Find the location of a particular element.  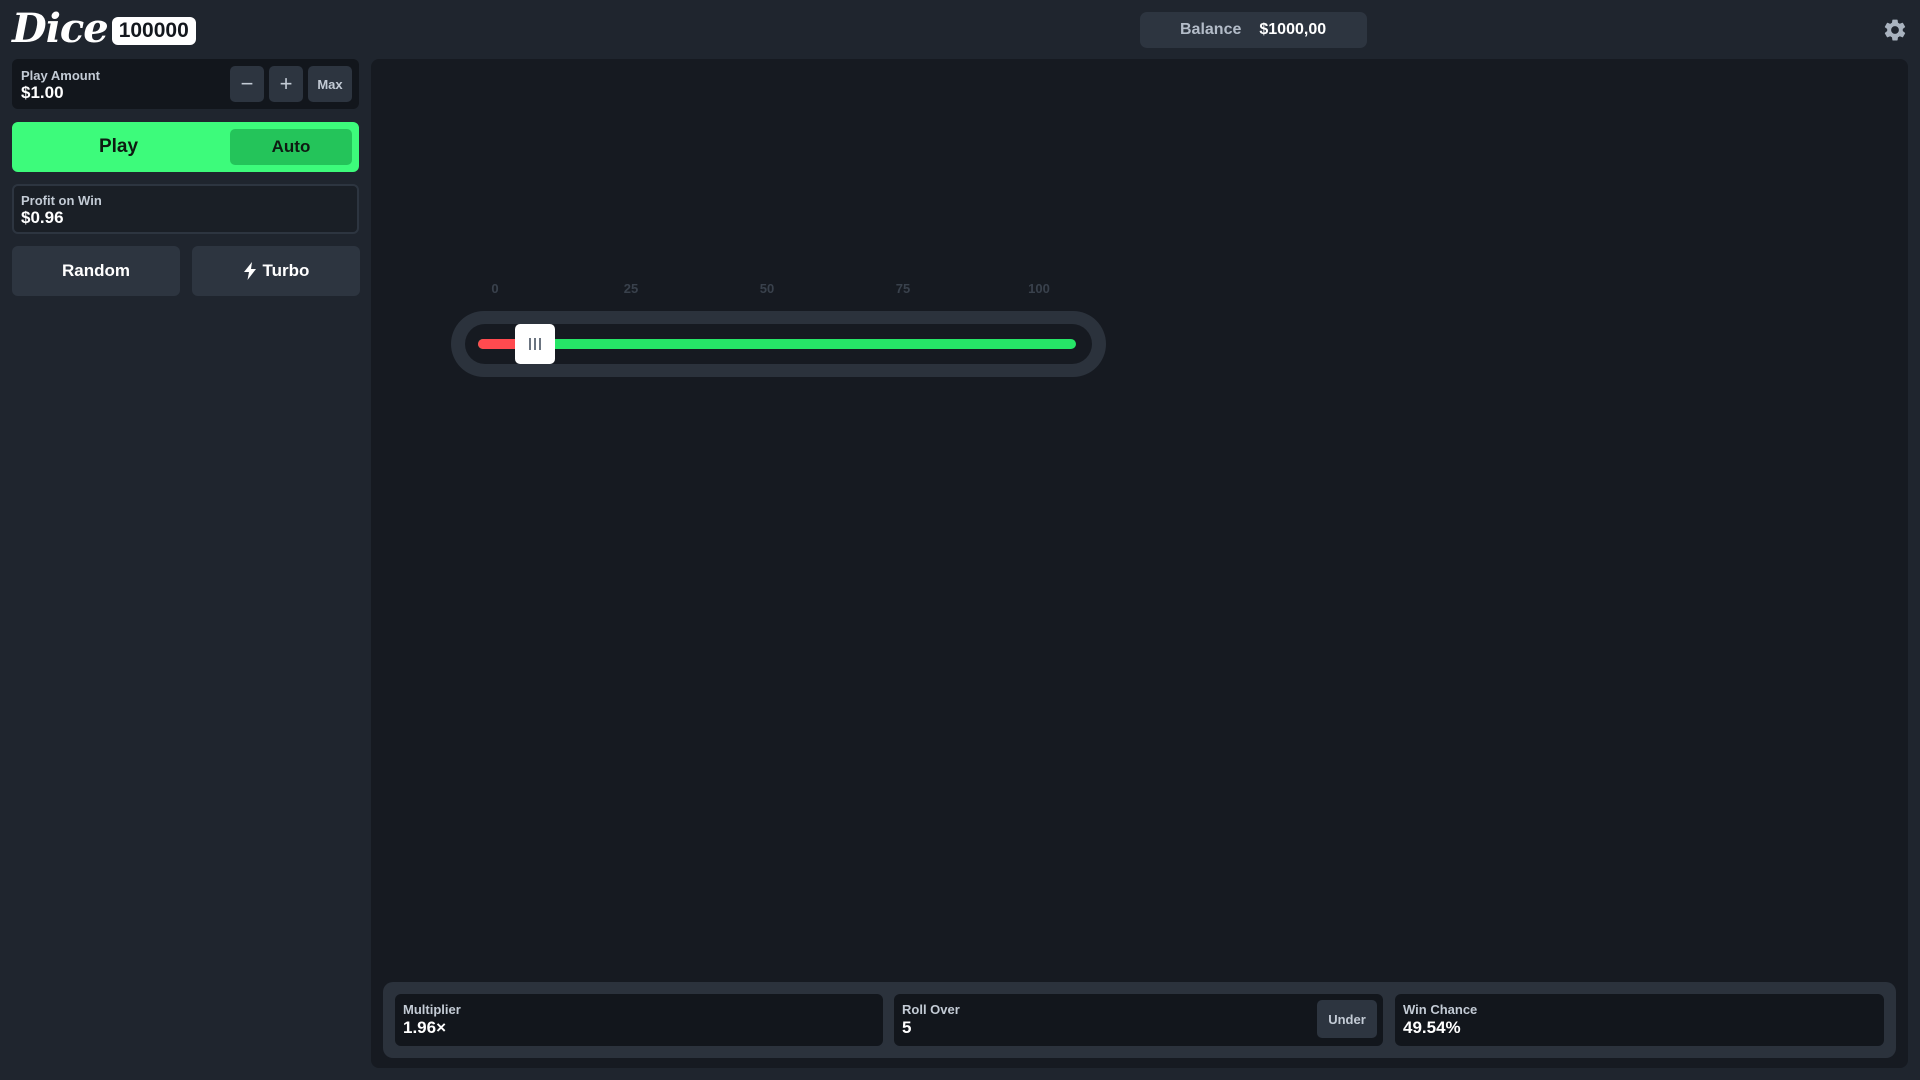

random-button: Random is located at coordinates (96, 271).